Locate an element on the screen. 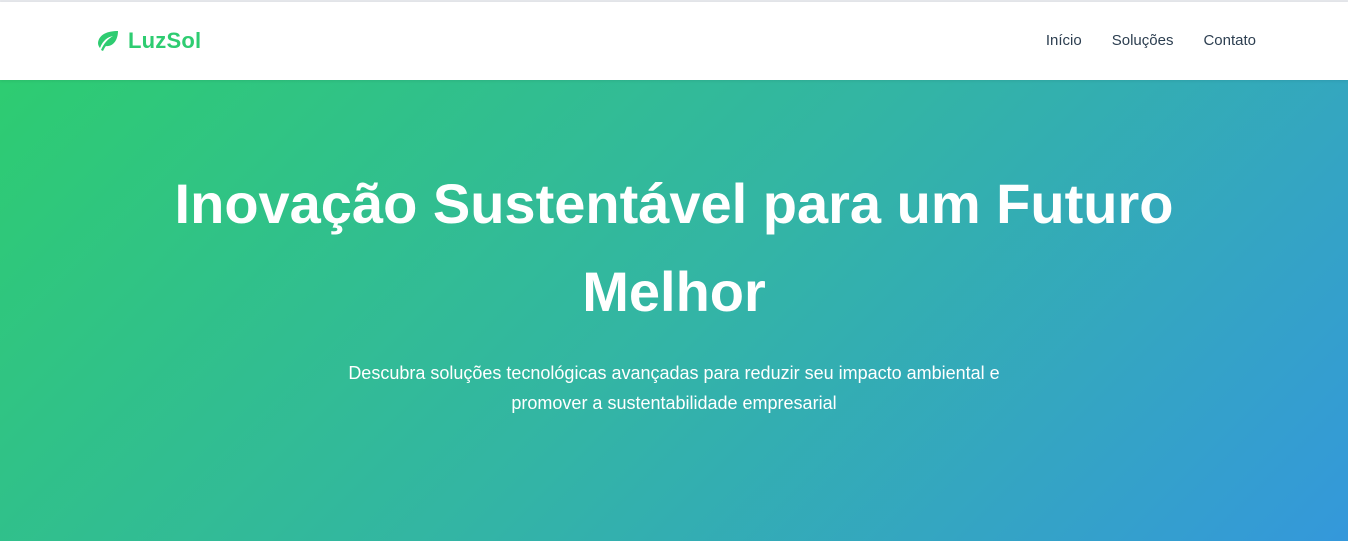 The image size is (1348, 541). nav-link-inicio: Início is located at coordinates (1064, 40).